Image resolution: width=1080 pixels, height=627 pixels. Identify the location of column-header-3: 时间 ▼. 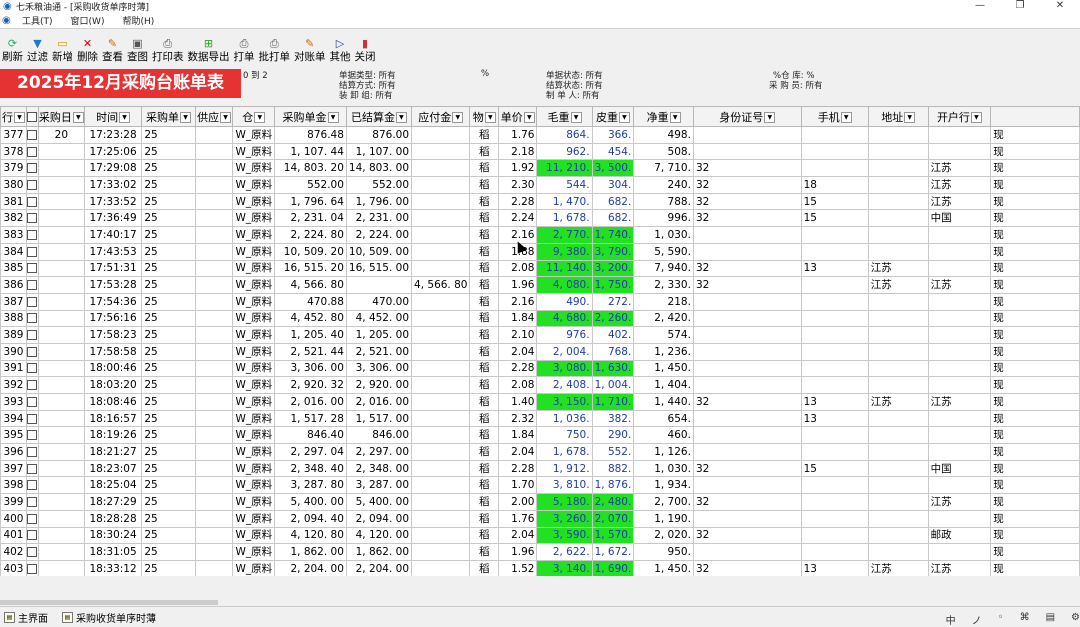
(113, 116).